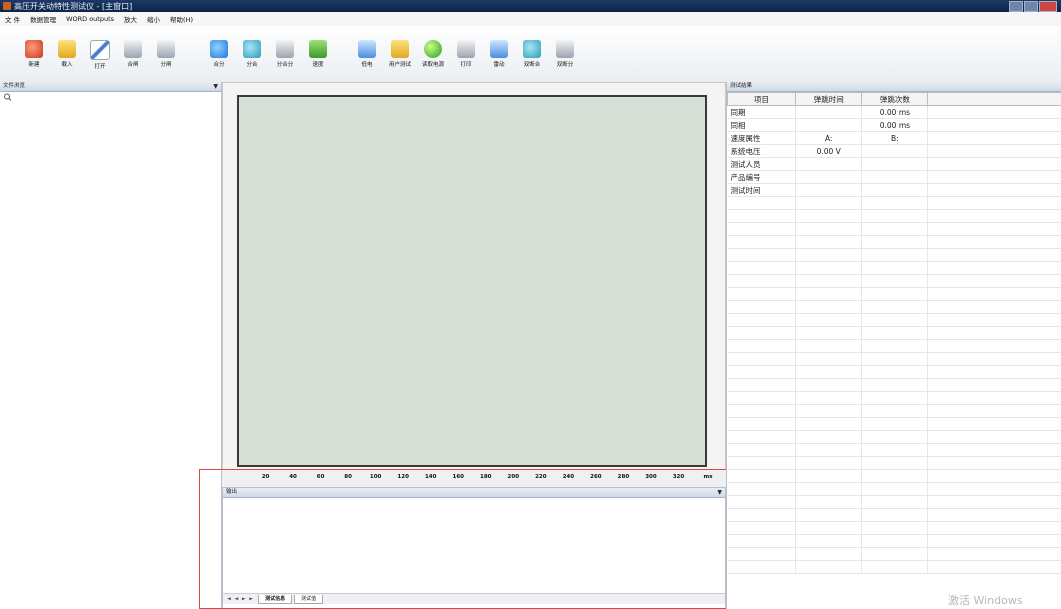  What do you see at coordinates (400, 59) in the screenshot?
I see `toolbar-button-user-test: 用户测试` at bounding box center [400, 59].